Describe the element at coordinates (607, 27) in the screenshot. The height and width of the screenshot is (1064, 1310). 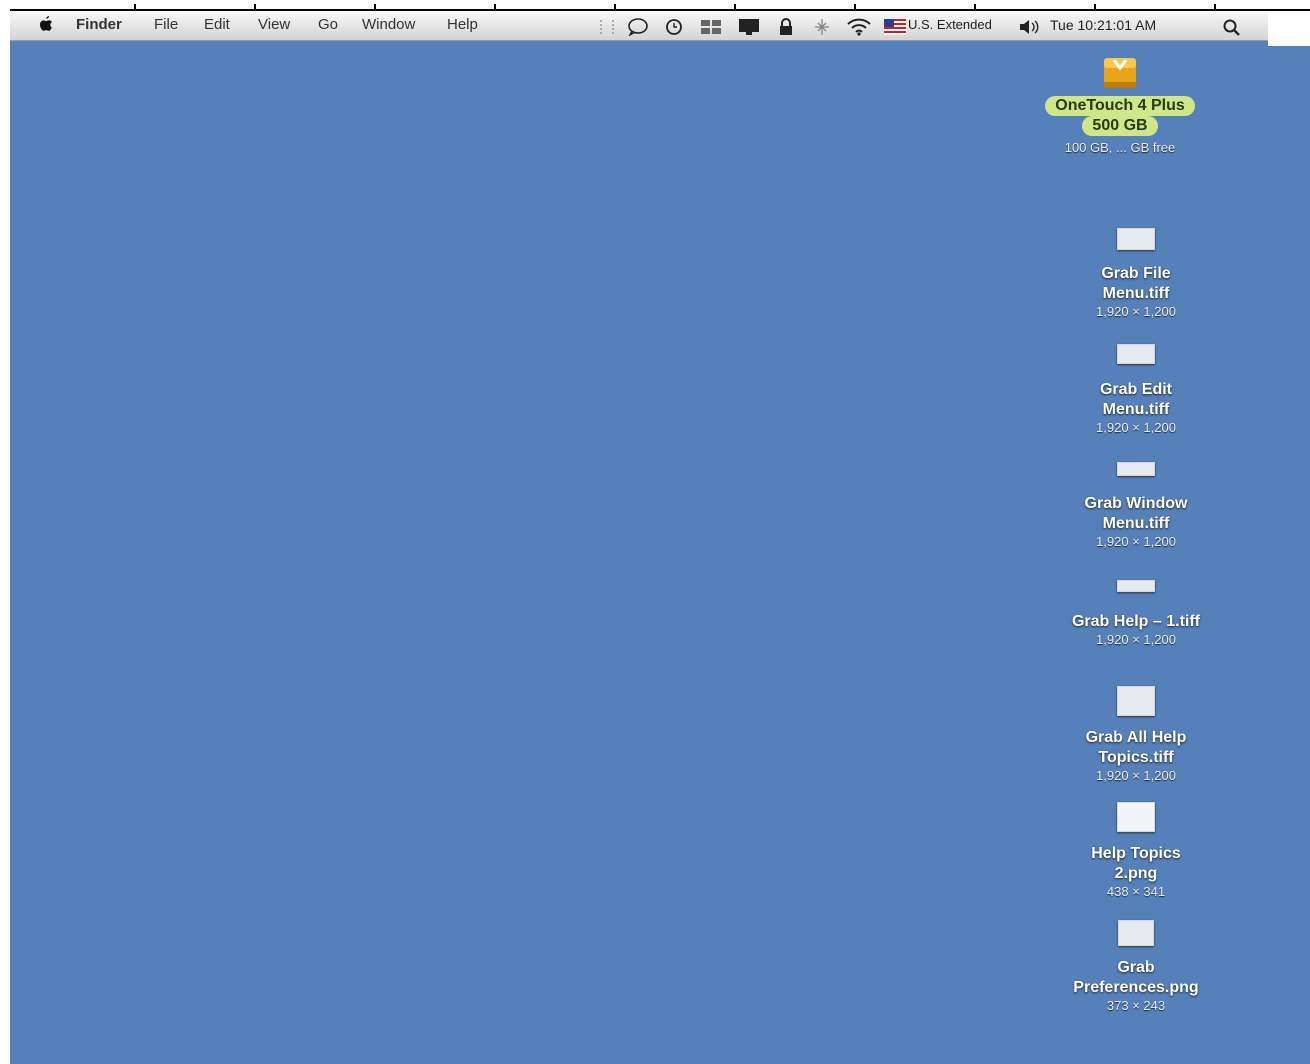
I see `menu-extras-grip-icon` at that location.